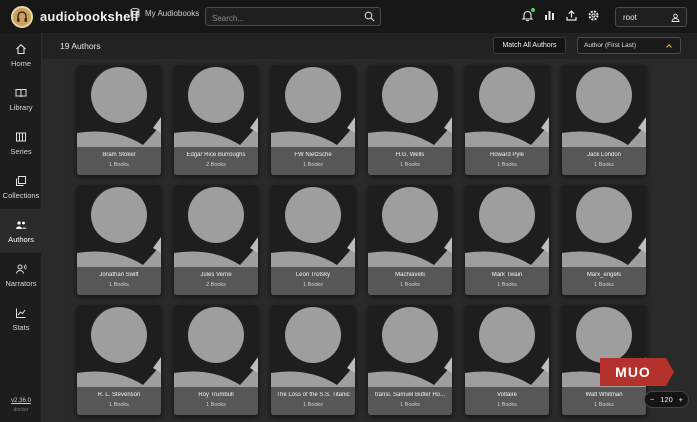 The width and height of the screenshot is (697, 422). I want to click on authors-count: 19 Authors, so click(80, 46).